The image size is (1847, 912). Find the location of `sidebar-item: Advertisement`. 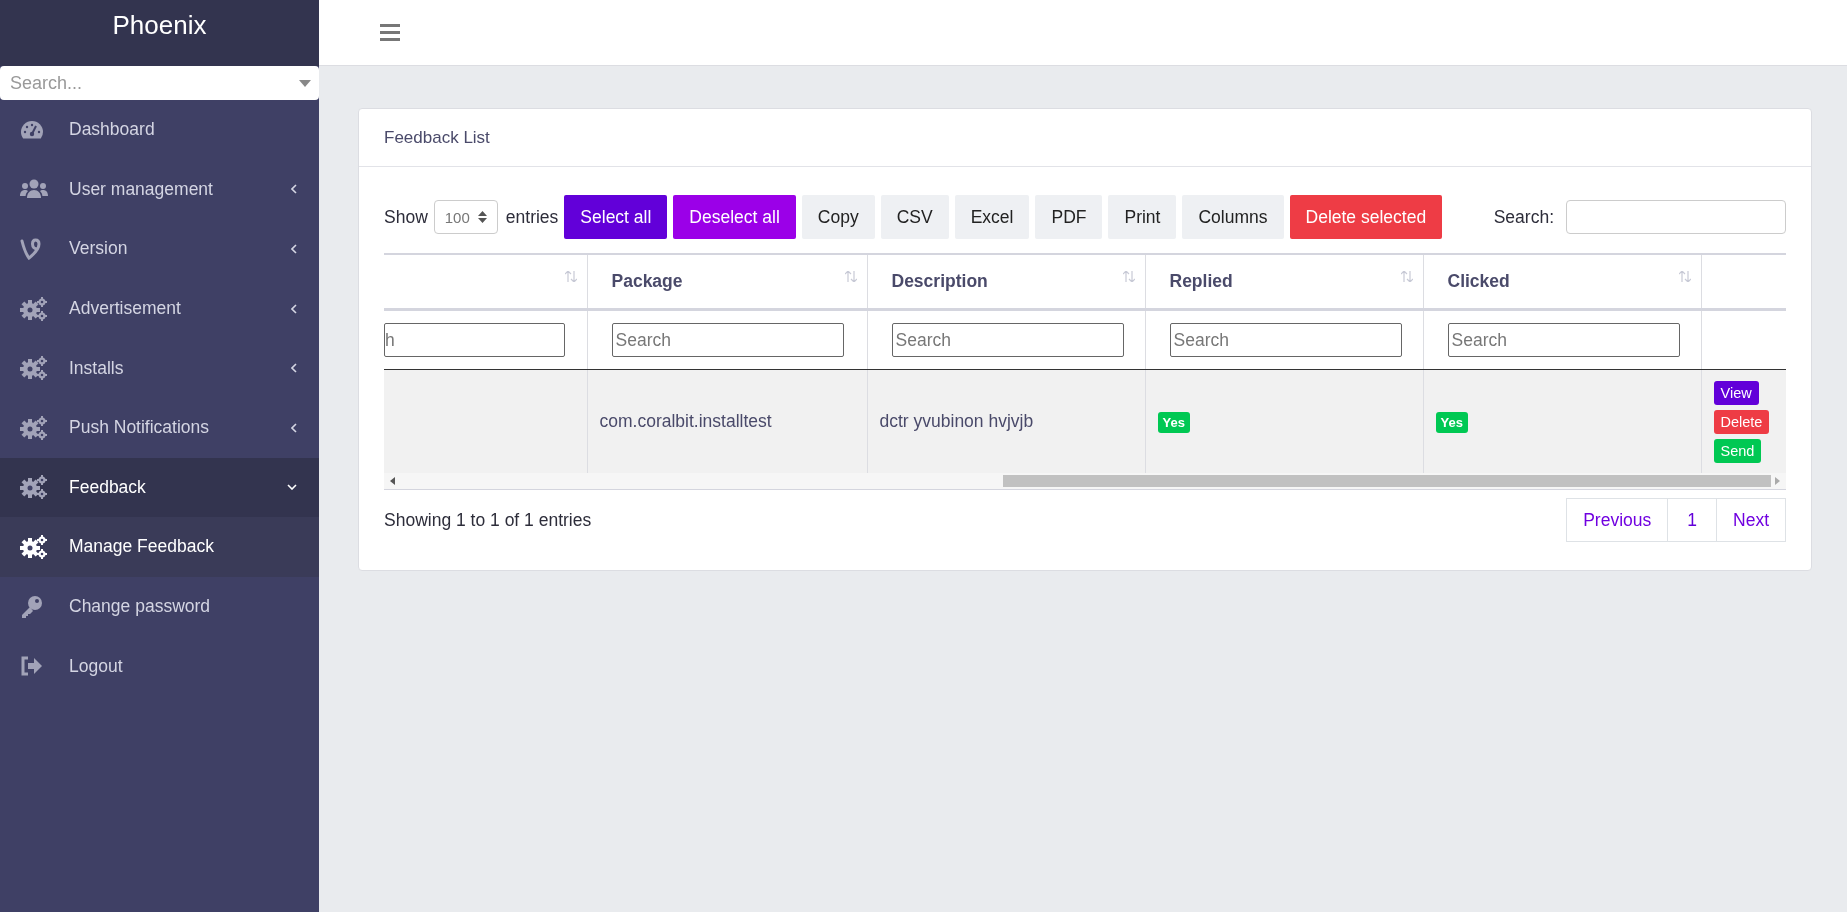

sidebar-item: Advertisement is located at coordinates (159, 308).